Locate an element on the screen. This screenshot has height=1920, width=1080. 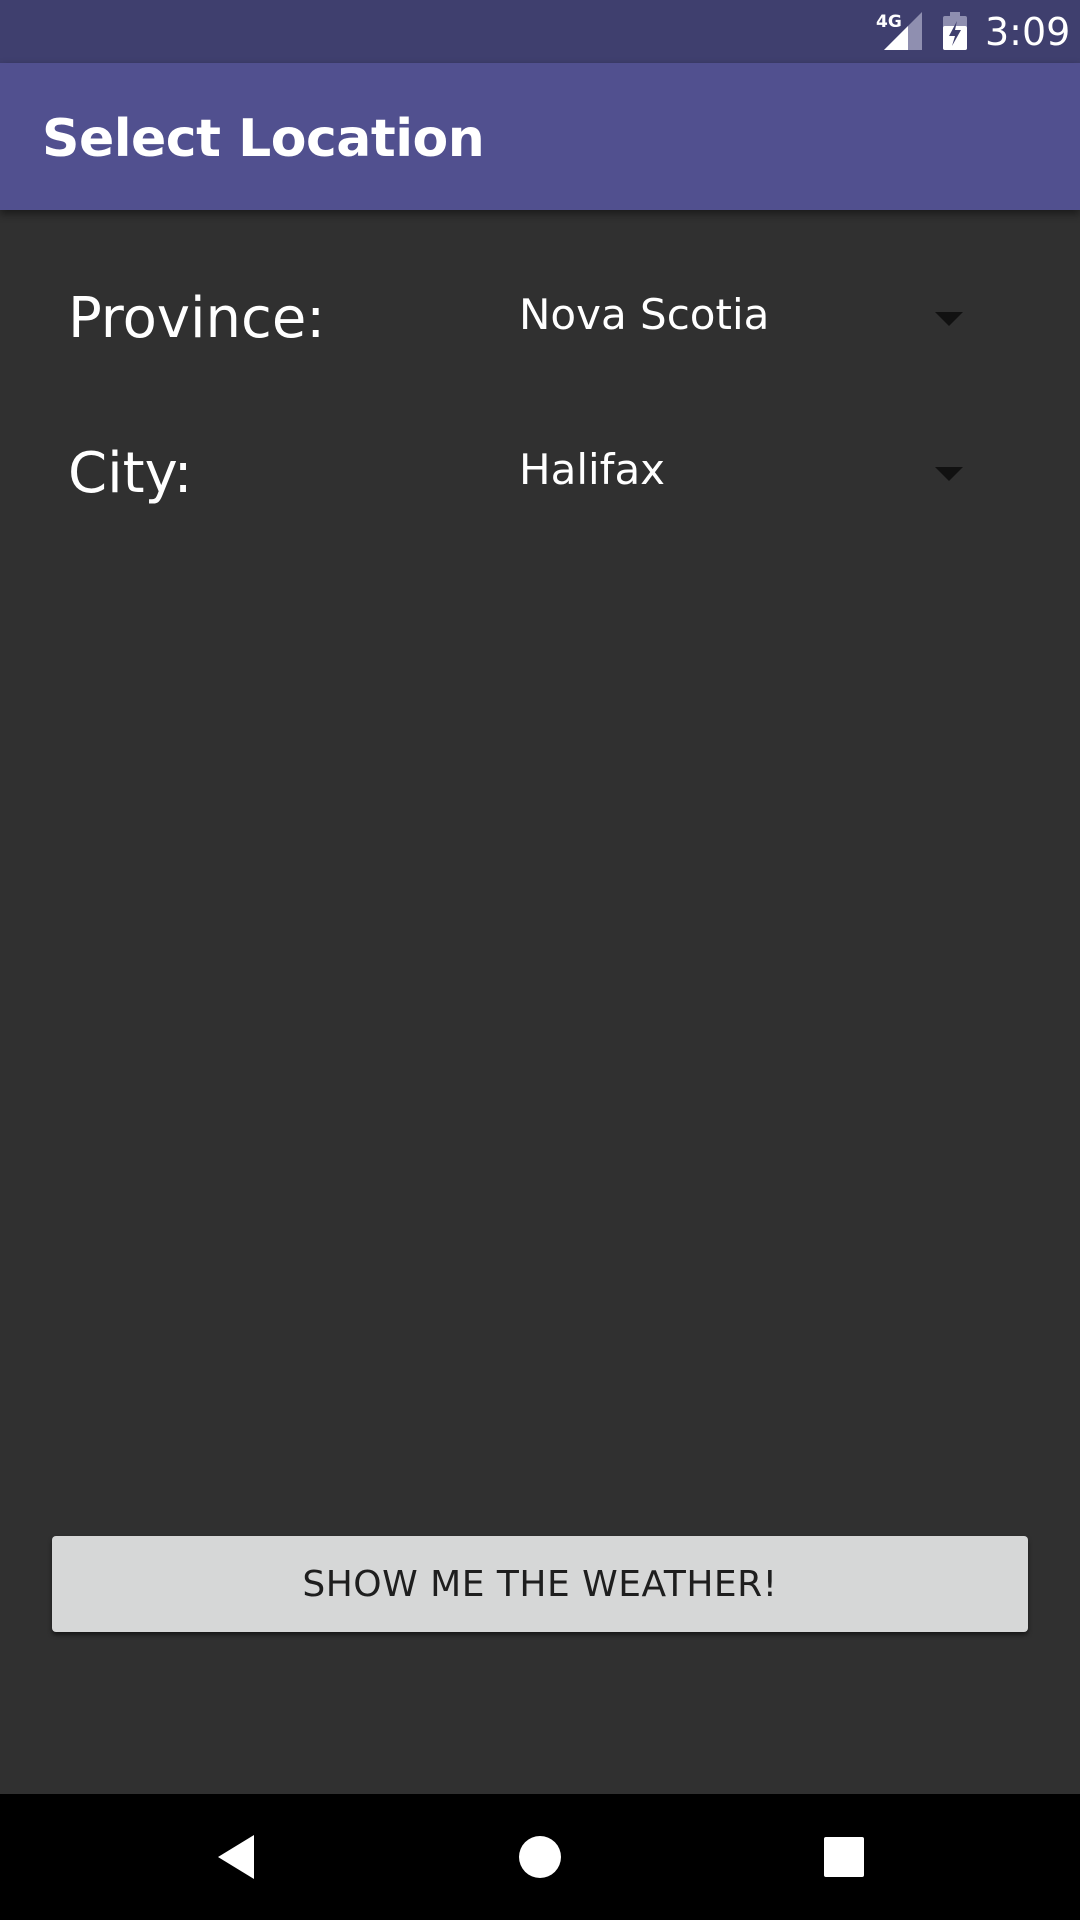
show-weather-button-label: SHOW ME THE WEATHER! is located at coordinates (540, 1584).